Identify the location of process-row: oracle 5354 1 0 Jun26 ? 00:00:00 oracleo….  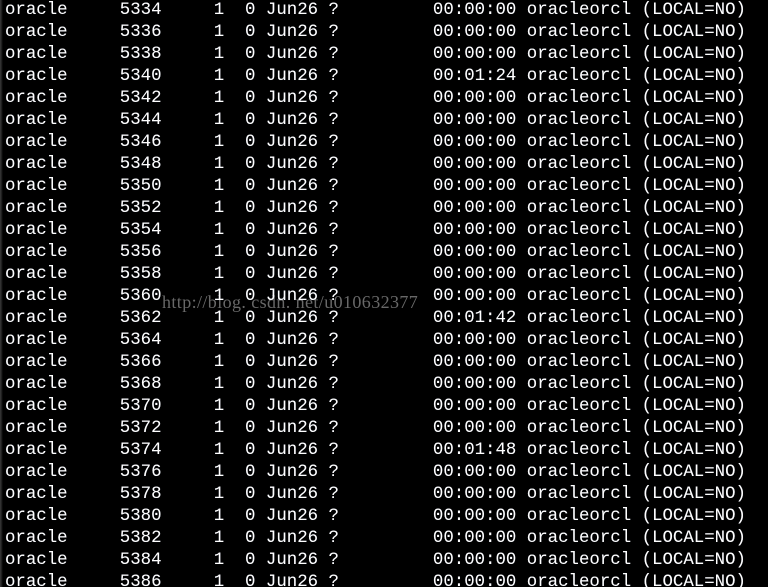
(375, 230).